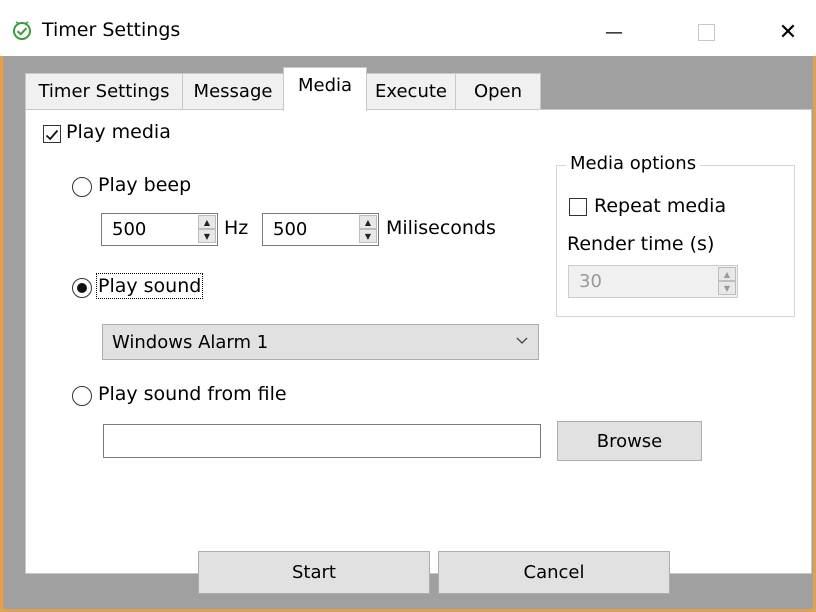  I want to click on tab-label: Timer Settings, so click(104, 91).